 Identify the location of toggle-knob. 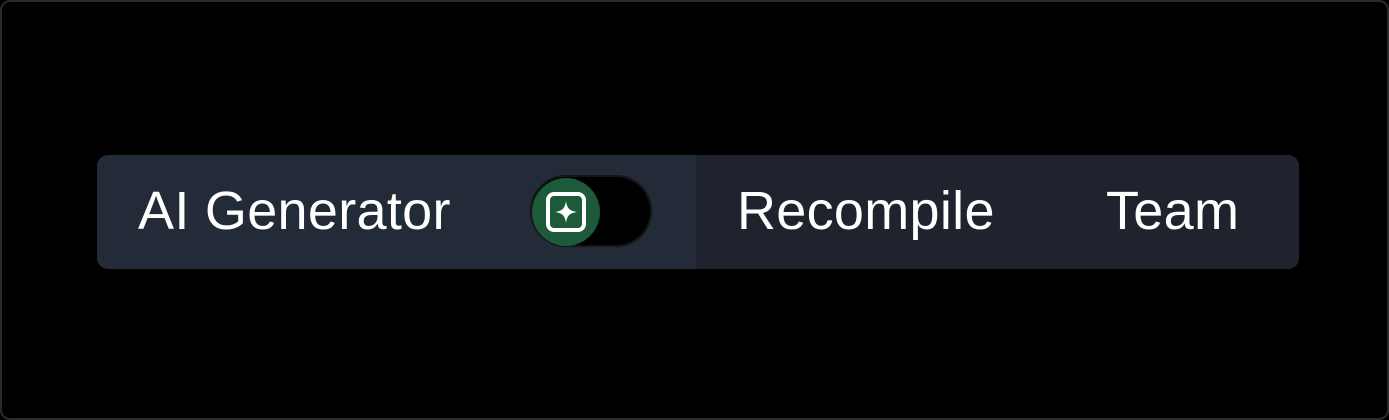
(566, 212).